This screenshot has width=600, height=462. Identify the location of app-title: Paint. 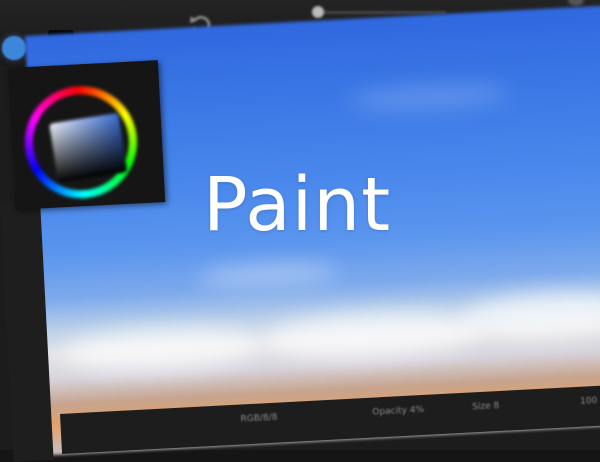
(297, 205).